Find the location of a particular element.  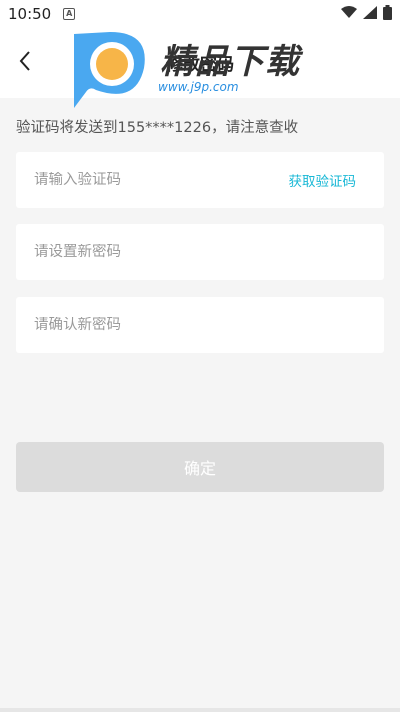

verification-code-row: 获取验证码 is located at coordinates (200, 180).